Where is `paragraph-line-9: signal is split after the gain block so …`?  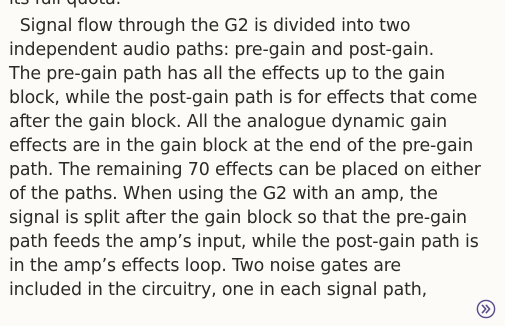 paragraph-line-9: signal is split after the gain block so … is located at coordinates (238, 218).